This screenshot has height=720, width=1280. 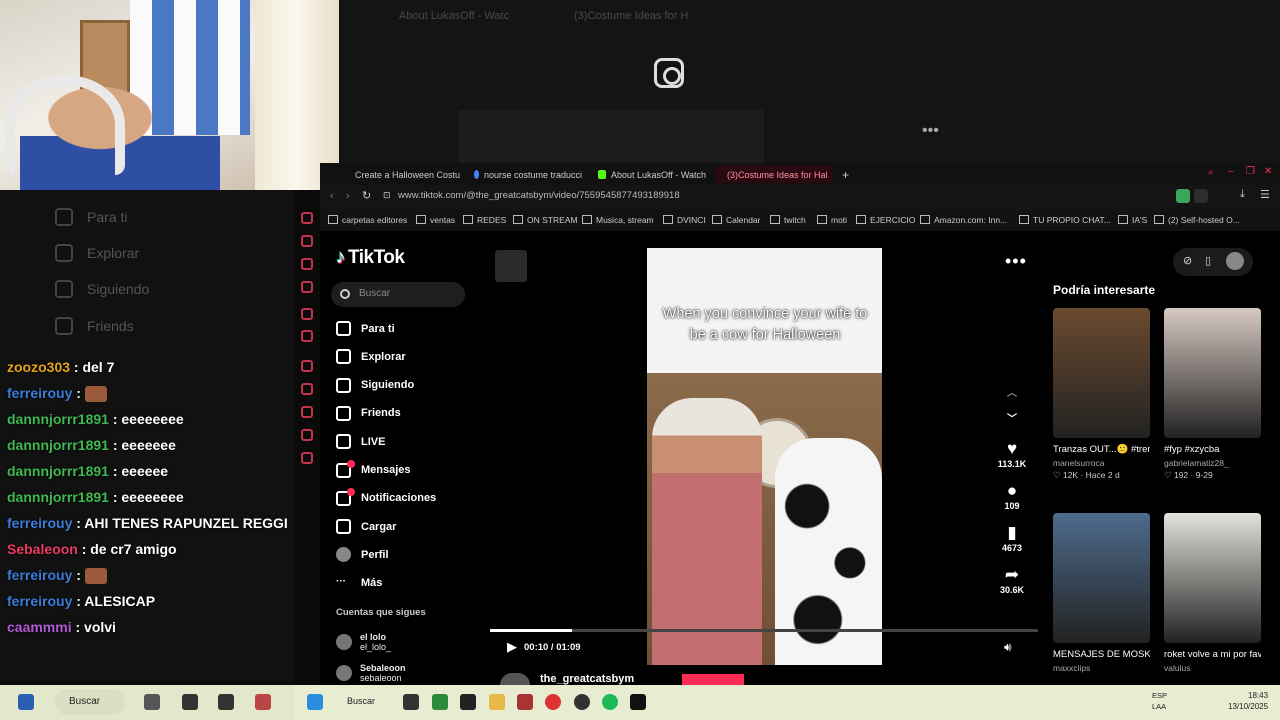 I want to click on play-icon: ▶, so click(x=512, y=647).